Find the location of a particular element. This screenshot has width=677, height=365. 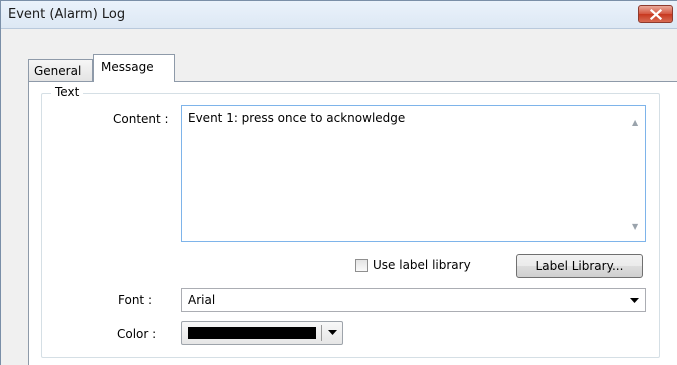

color-label: Color : is located at coordinates (137, 334).